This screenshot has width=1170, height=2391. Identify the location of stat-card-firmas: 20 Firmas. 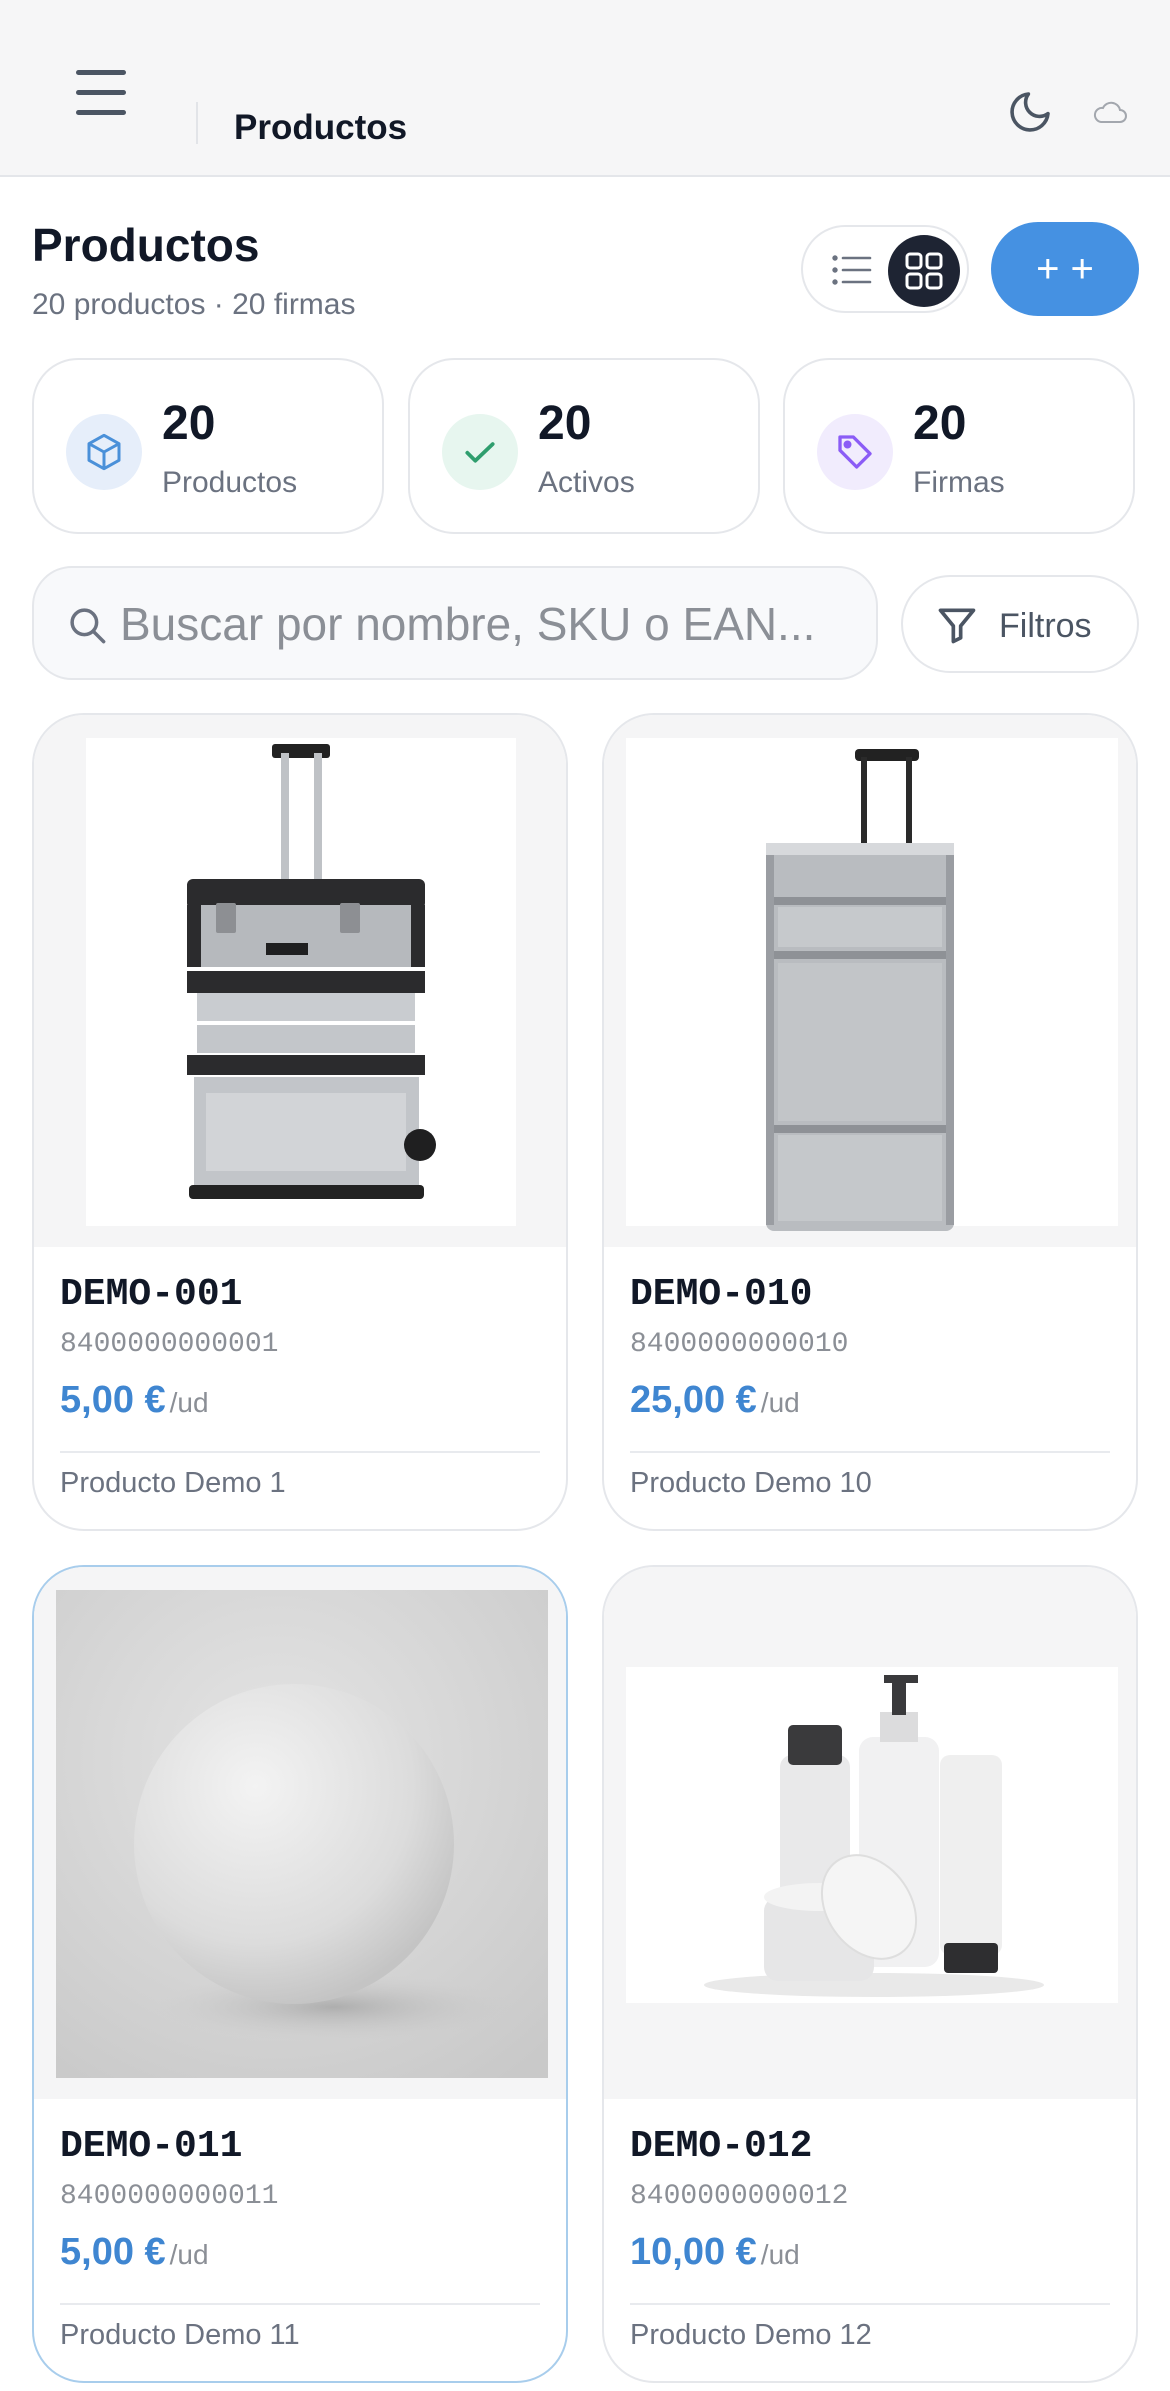
(959, 446).